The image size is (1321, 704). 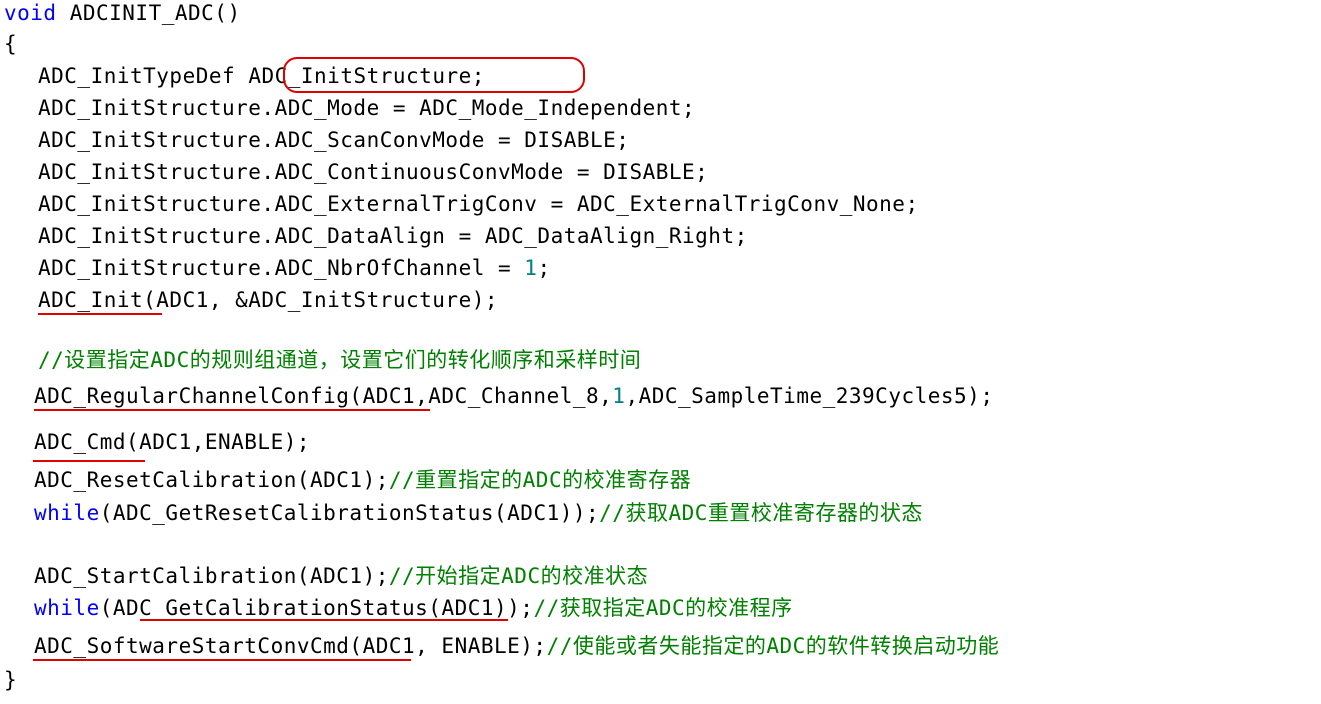 What do you see at coordinates (663, 608) in the screenshot?
I see `comment-calibration-status: //获取指定ADC的校准程序` at bounding box center [663, 608].